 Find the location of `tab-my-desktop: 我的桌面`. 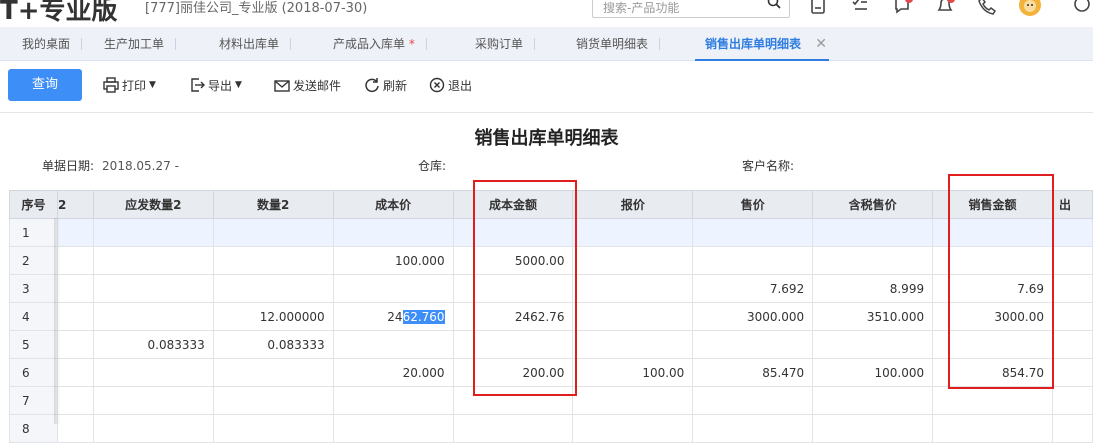

tab-my-desktop: 我的桌面 is located at coordinates (52, 44).